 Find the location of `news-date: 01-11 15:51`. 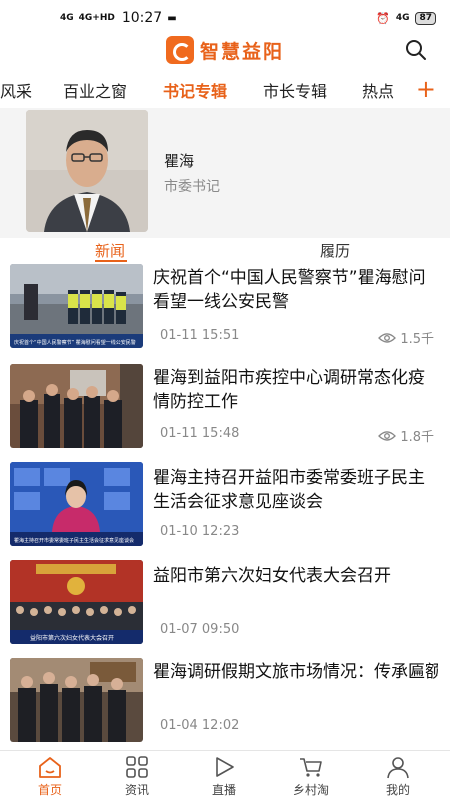

news-date: 01-11 15:51 is located at coordinates (200, 335).